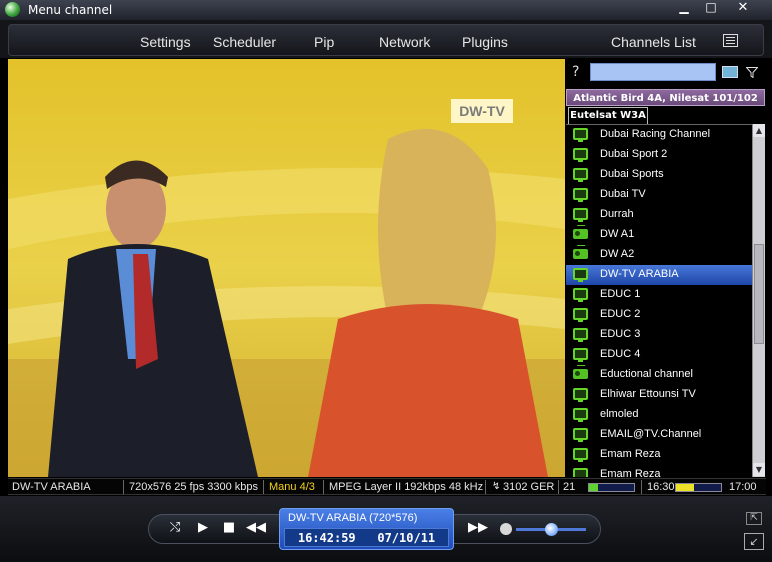  I want to click on title-bar: Menu channel ▁ □ ✕, so click(386, 10).